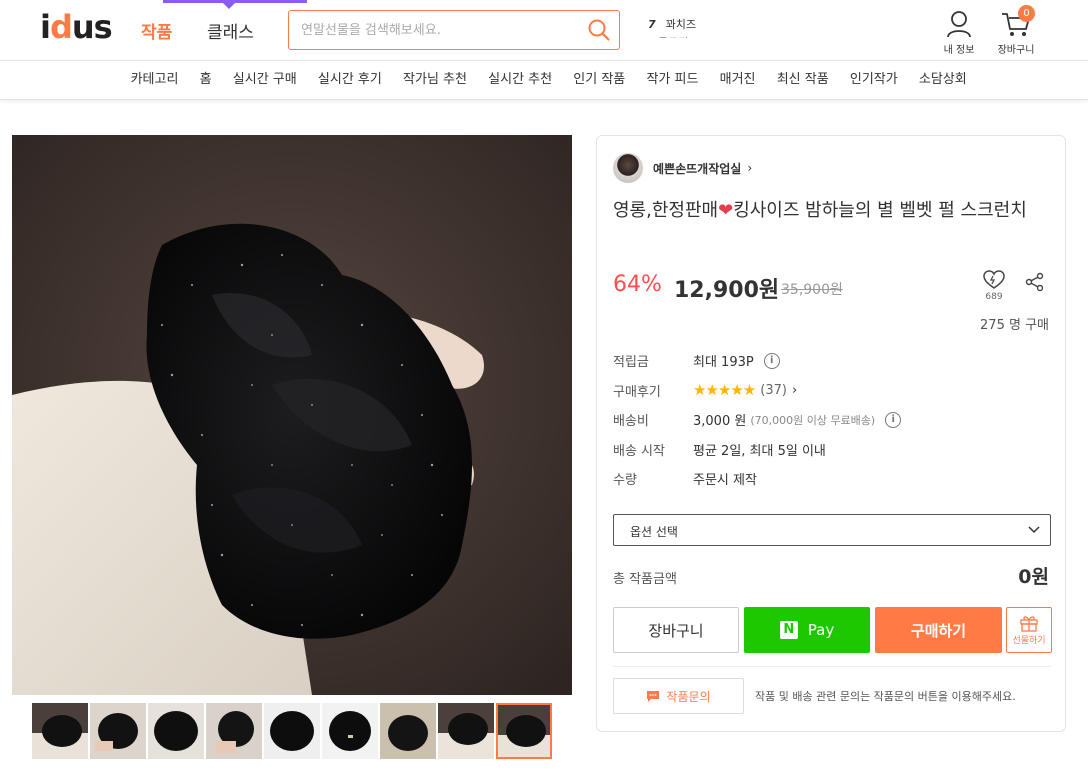 This screenshot has width=1088, height=772. What do you see at coordinates (832, 666) in the screenshot?
I see `divider` at bounding box center [832, 666].